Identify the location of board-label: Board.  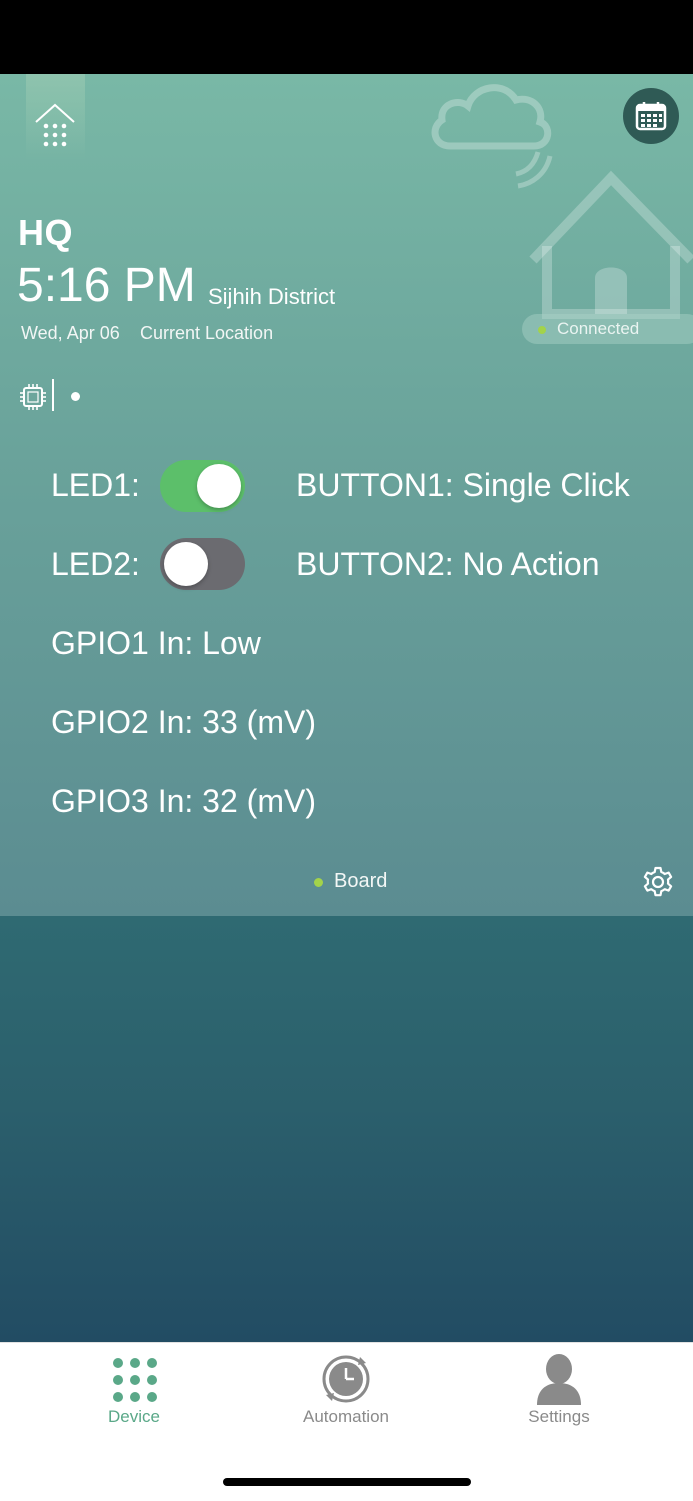
(361, 881).